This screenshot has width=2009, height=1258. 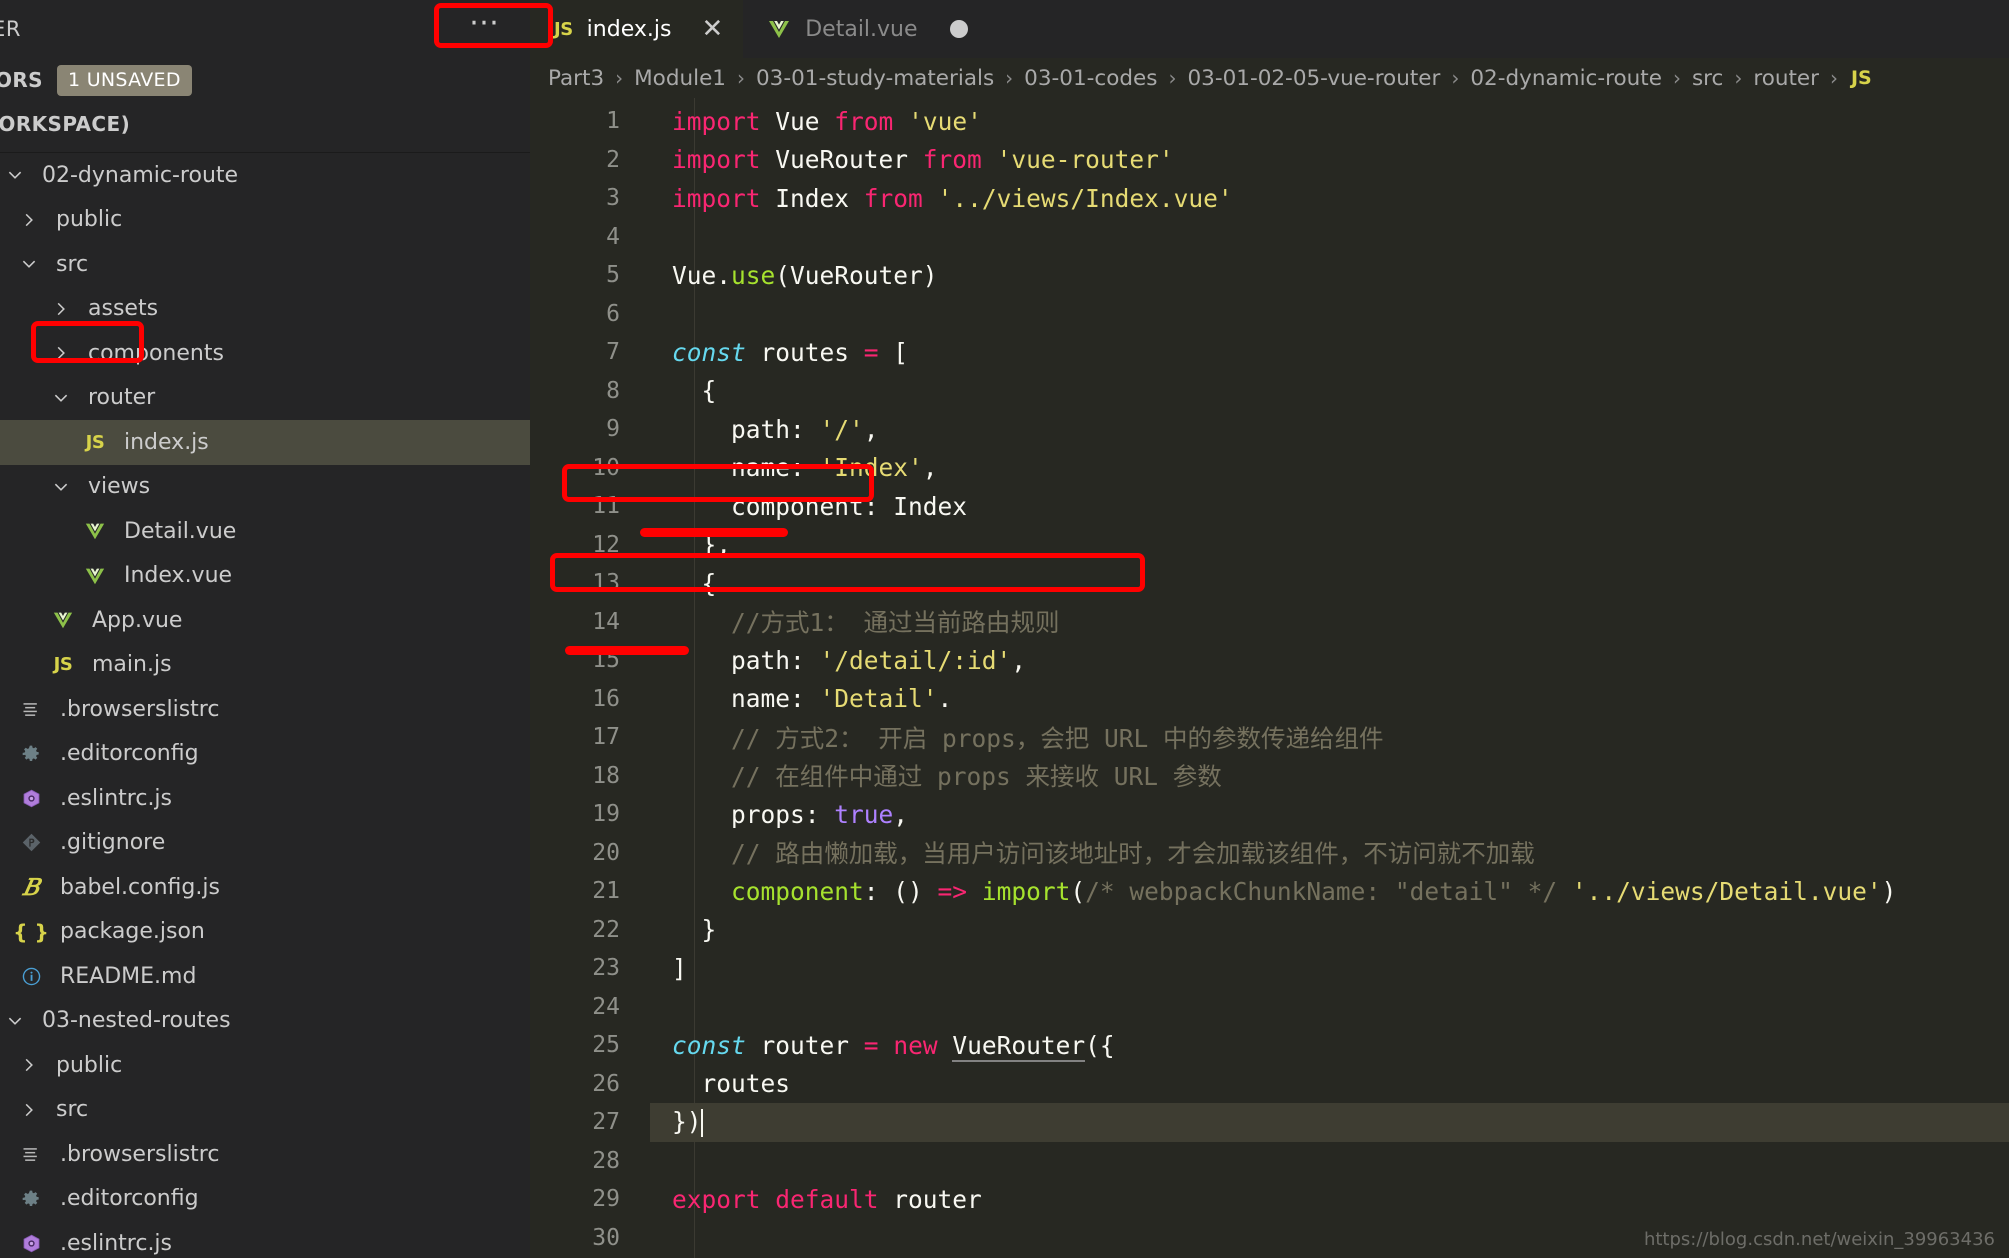 What do you see at coordinates (265, 531) in the screenshot?
I see `tree-item-detail-vue: Detail.vue` at bounding box center [265, 531].